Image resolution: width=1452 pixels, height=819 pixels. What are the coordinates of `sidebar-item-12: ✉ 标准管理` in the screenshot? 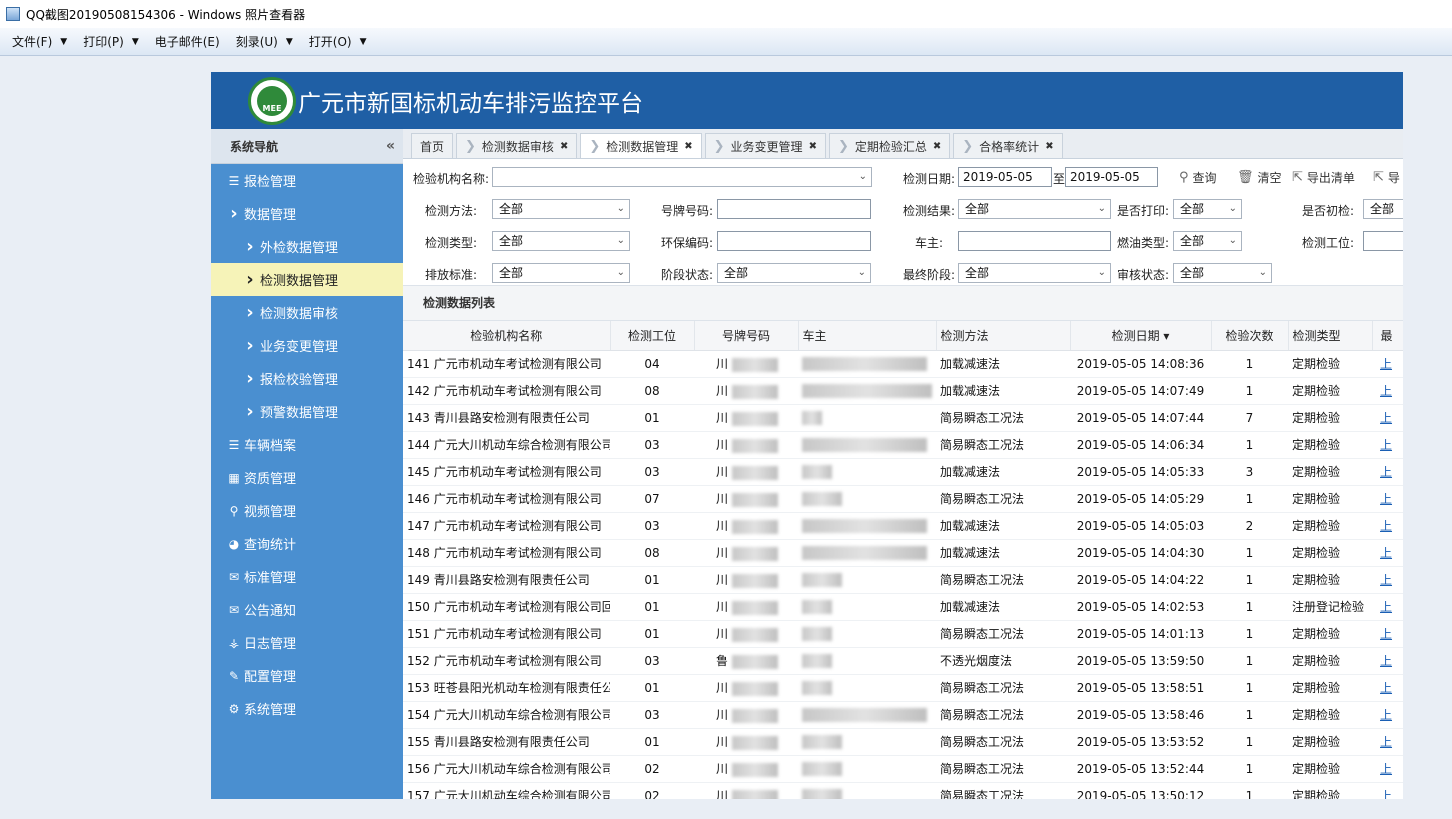 It's located at (307, 576).